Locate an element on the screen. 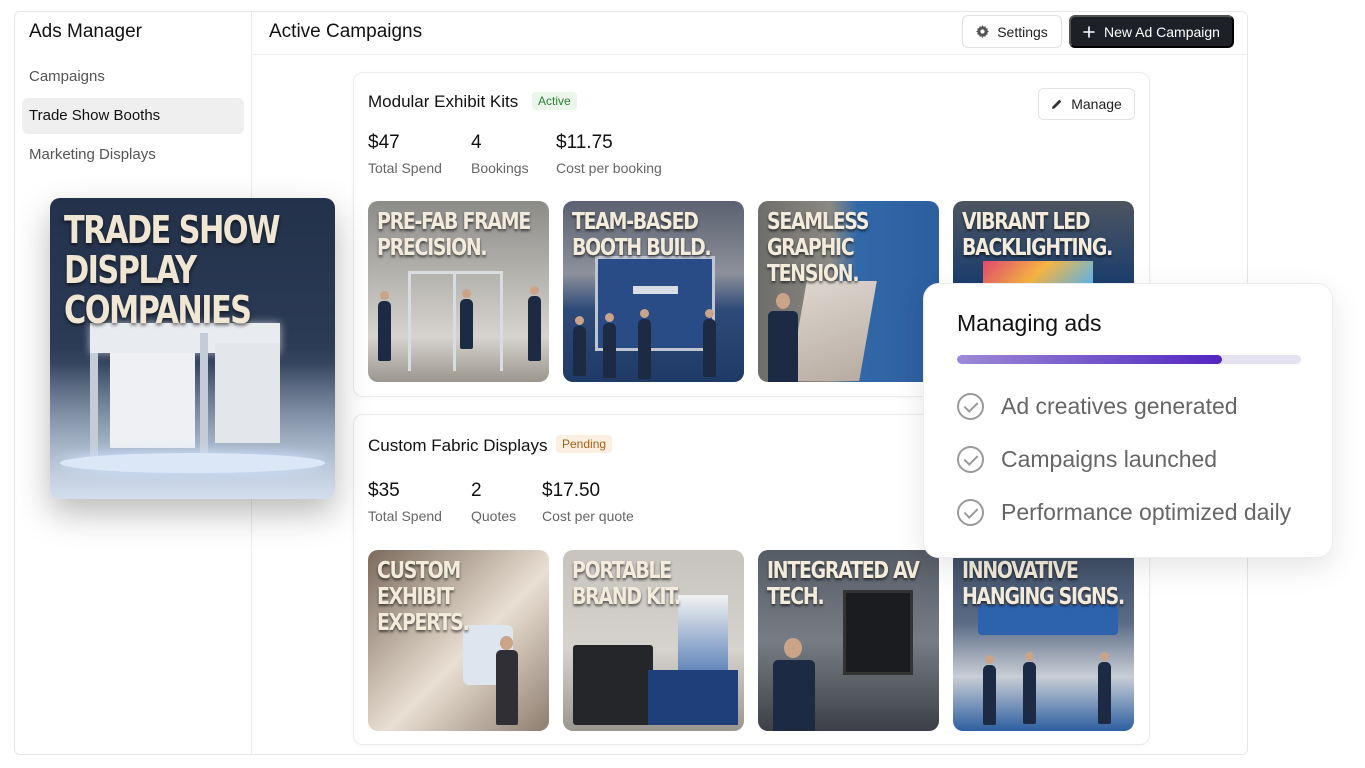 This screenshot has width=1365, height=768. metric-value: $11.75 is located at coordinates (584, 142).